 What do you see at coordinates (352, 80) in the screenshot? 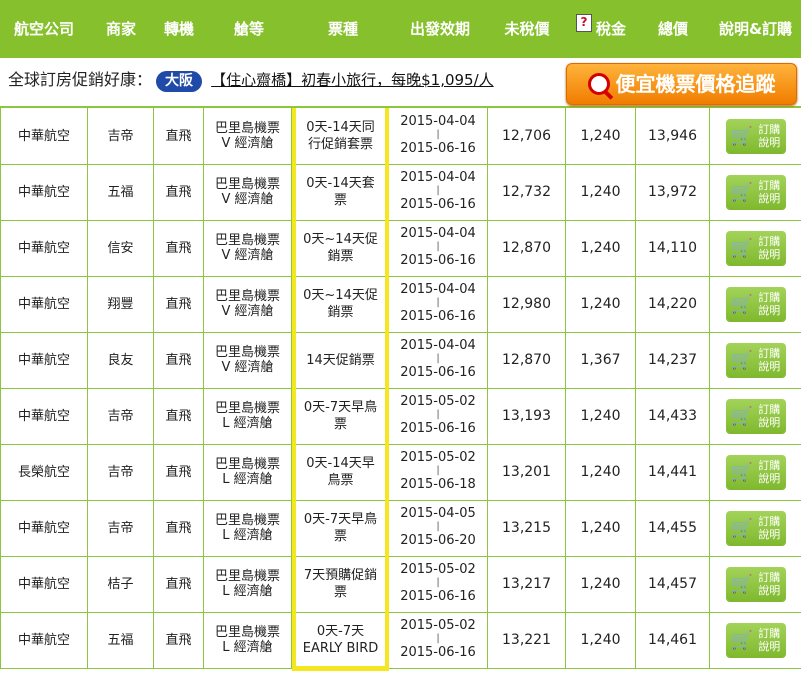
I see `promo-link: 【住心齋橋】初春小旅行，每晚$1,095/人` at bounding box center [352, 80].